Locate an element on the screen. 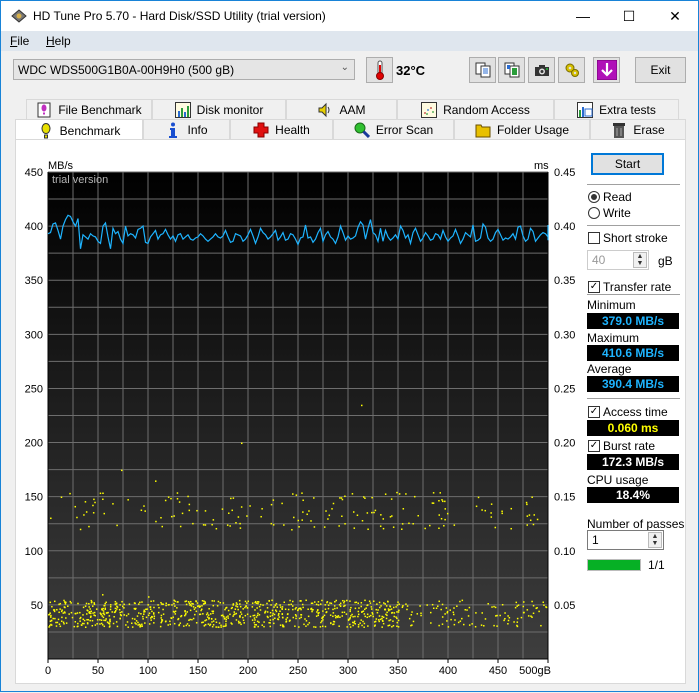 This screenshot has width=699, height=693. y-right-tick-label: 0.10 is located at coordinates (564, 552).